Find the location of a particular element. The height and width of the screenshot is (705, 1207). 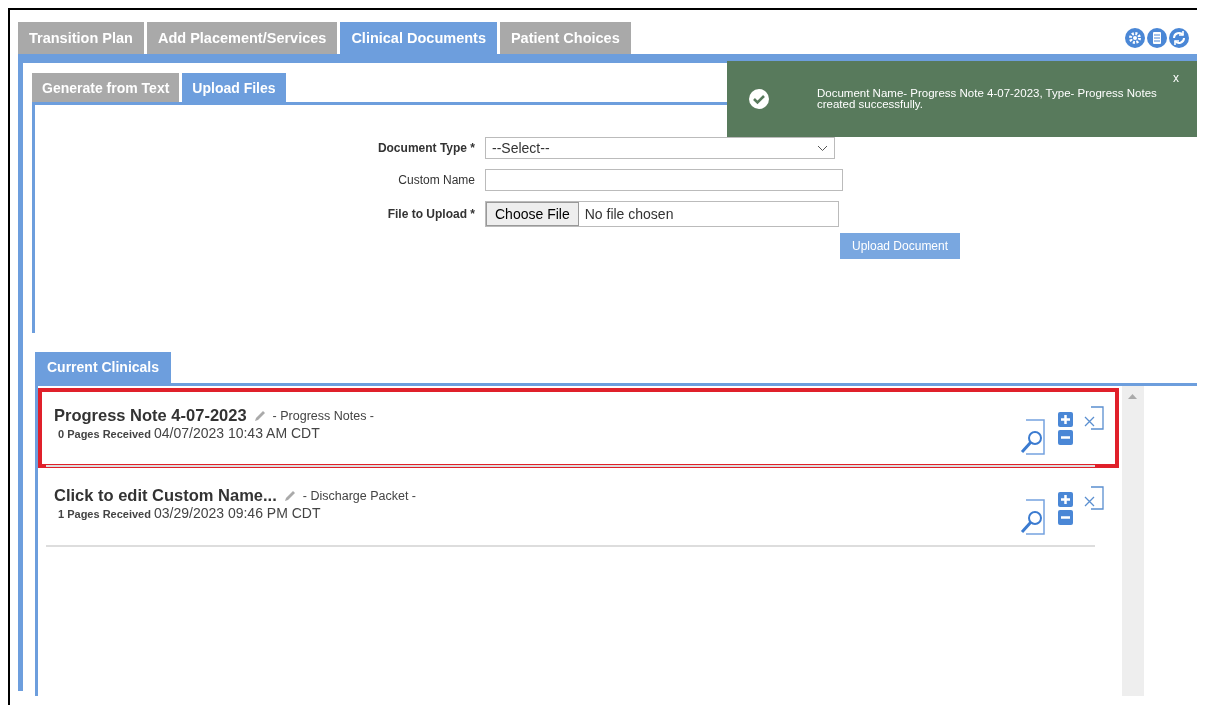

tab: Patient Choices is located at coordinates (565, 38).